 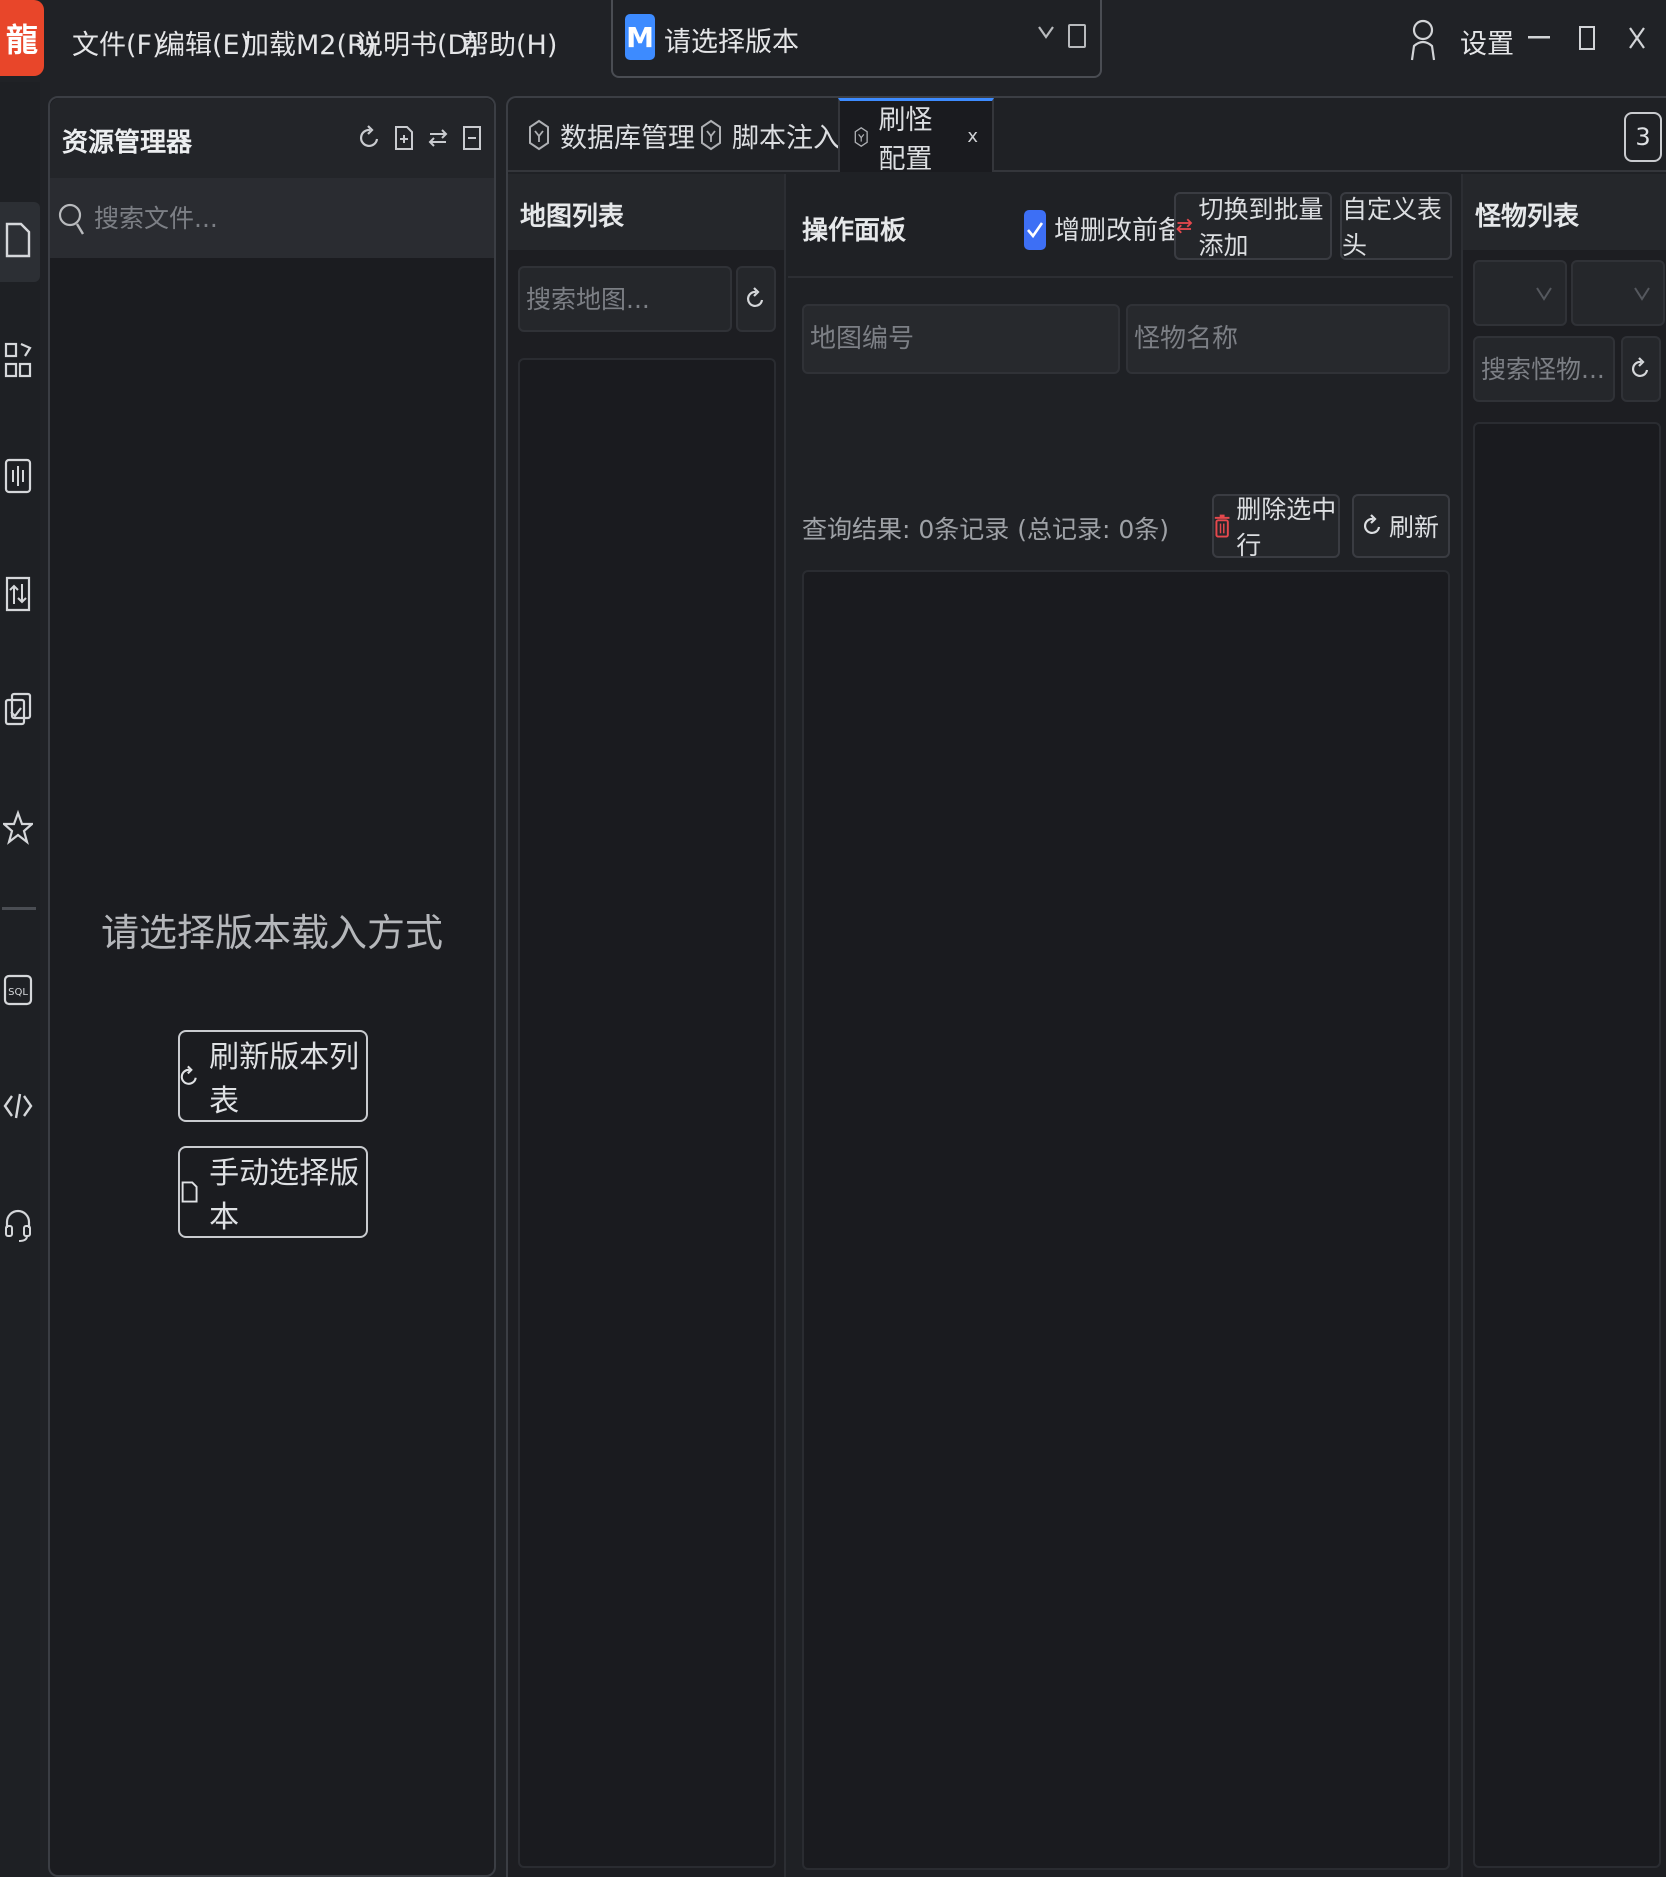 I want to click on explorer-icon, so click(x=18, y=240).